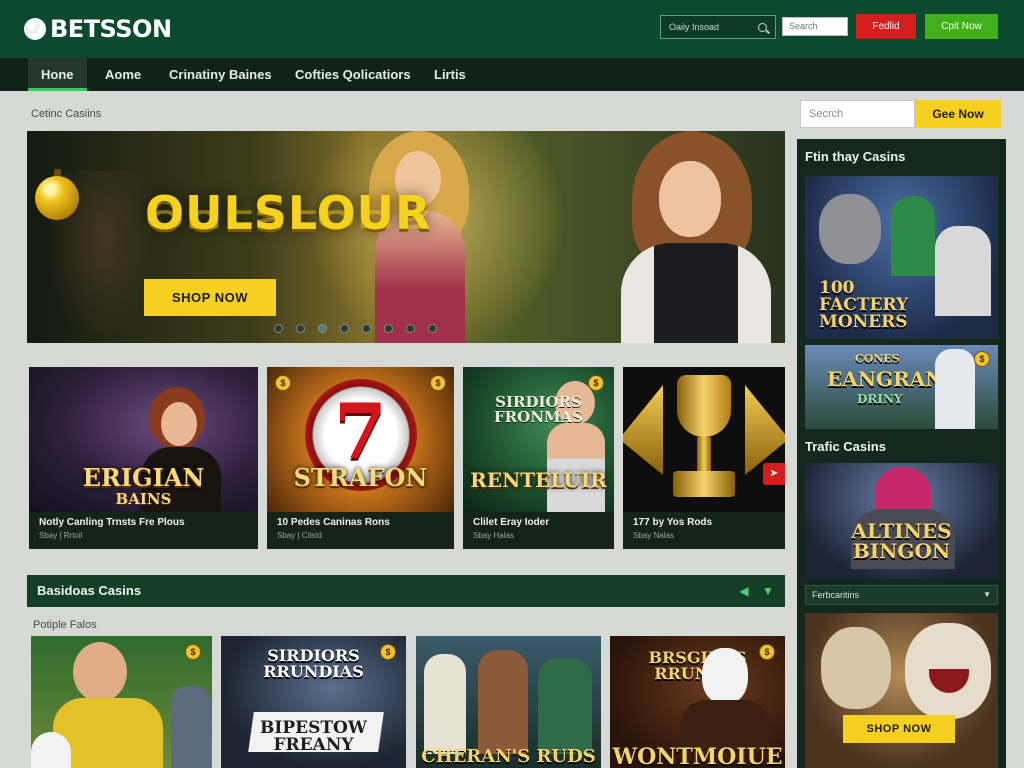 The height and width of the screenshot is (768, 1024). Describe the element at coordinates (845, 446) in the screenshot. I see `sidebar-heading: Trafic Casins` at that location.